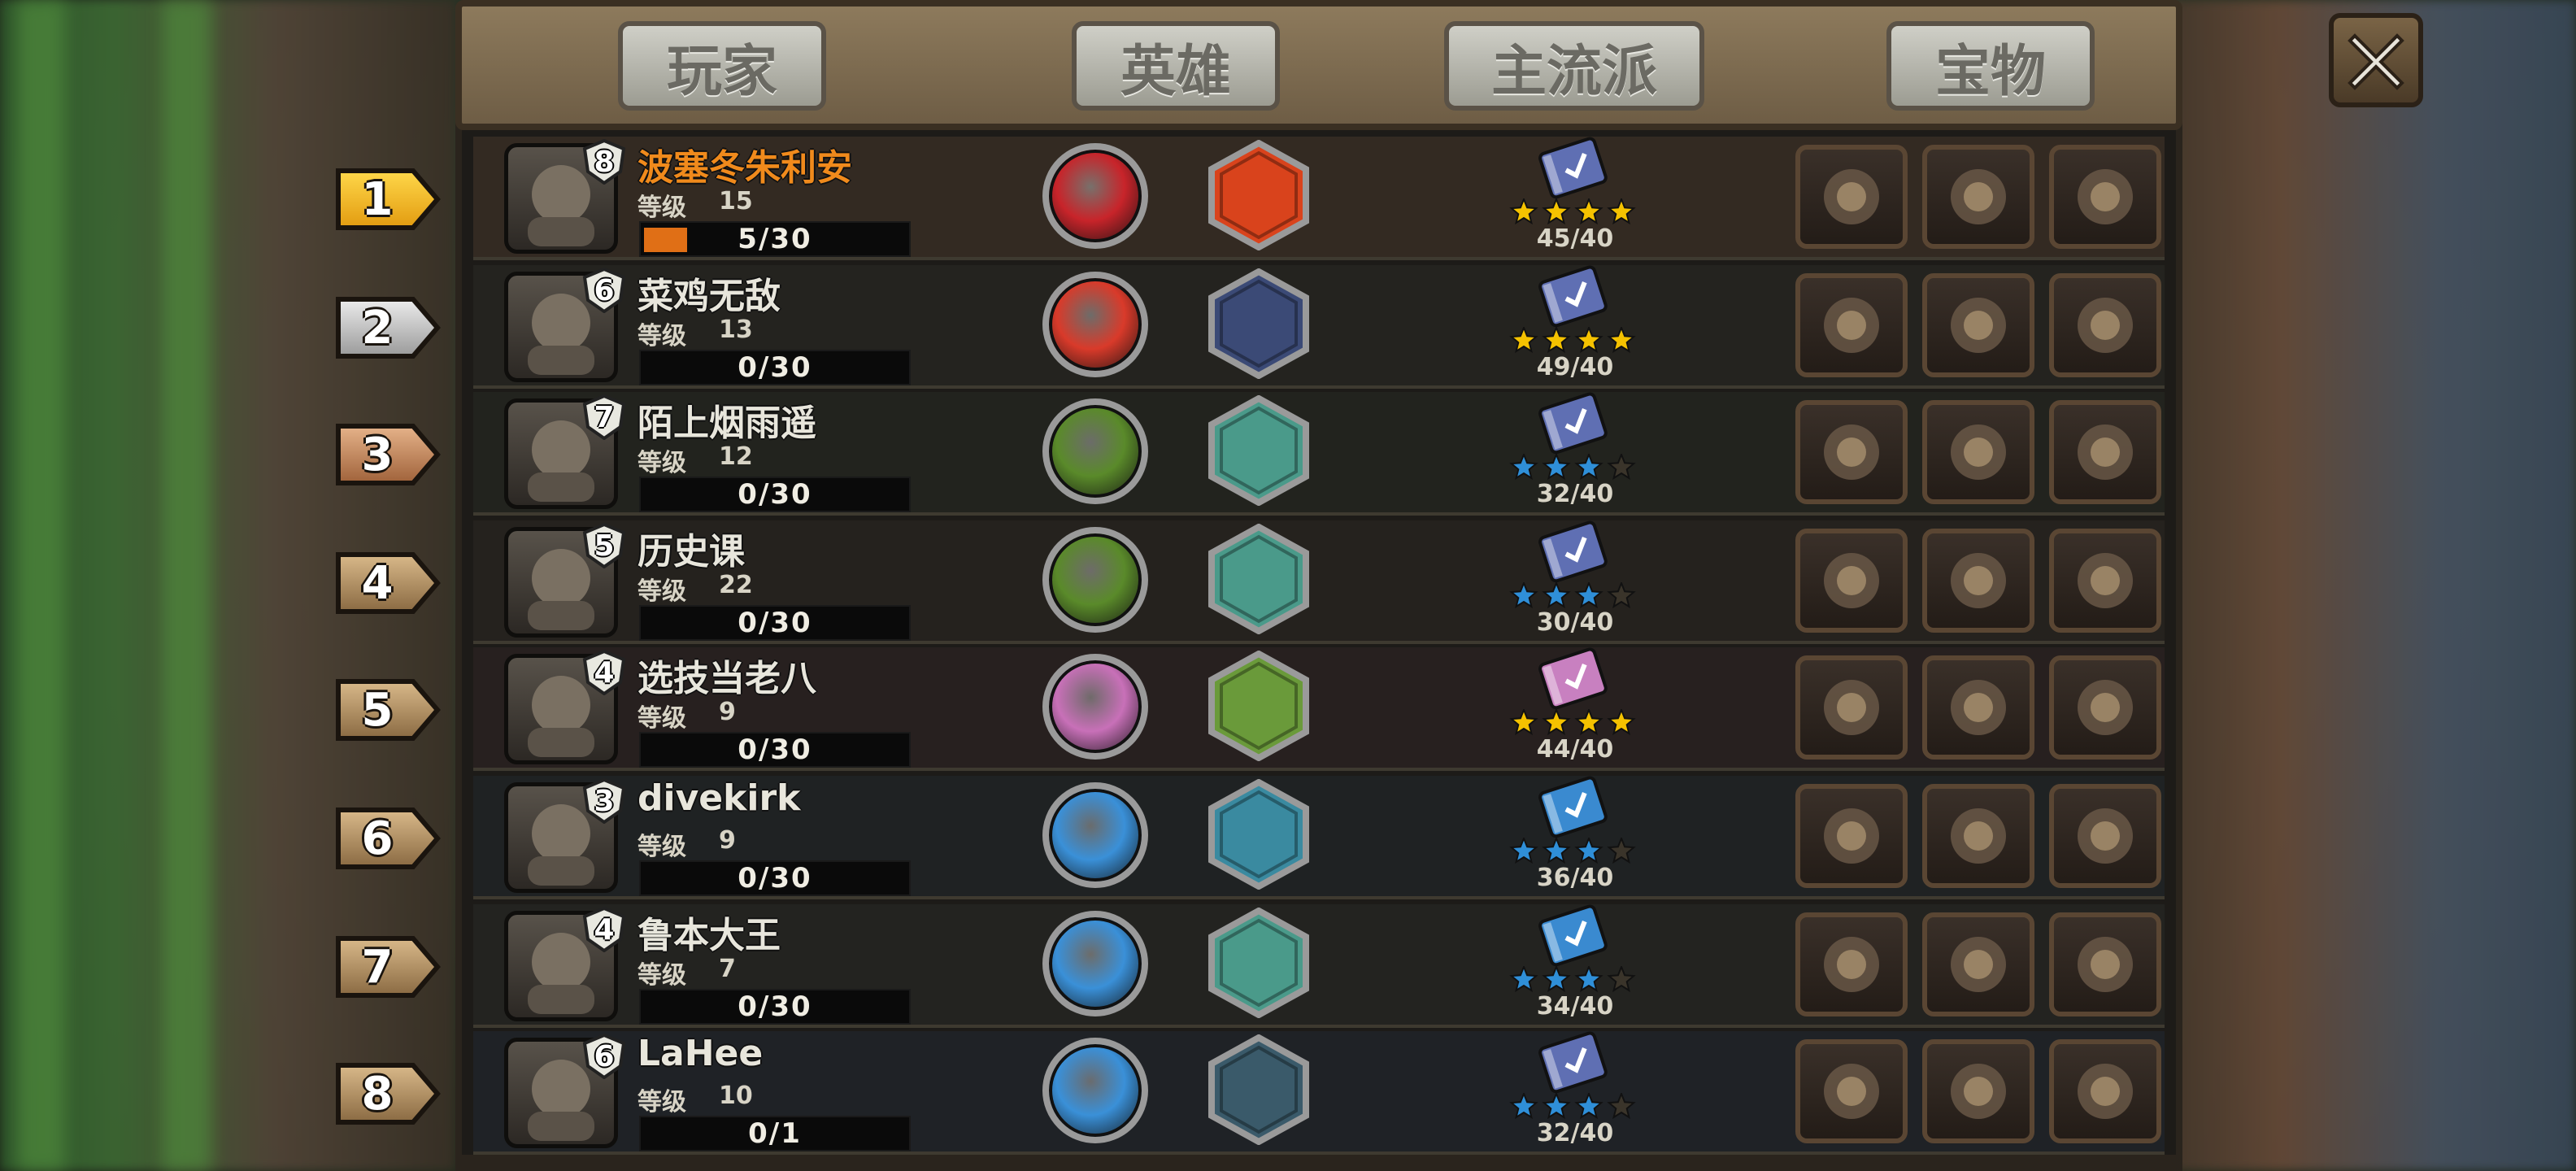  I want to click on player-name: 波塞冬朱利安, so click(744, 168).